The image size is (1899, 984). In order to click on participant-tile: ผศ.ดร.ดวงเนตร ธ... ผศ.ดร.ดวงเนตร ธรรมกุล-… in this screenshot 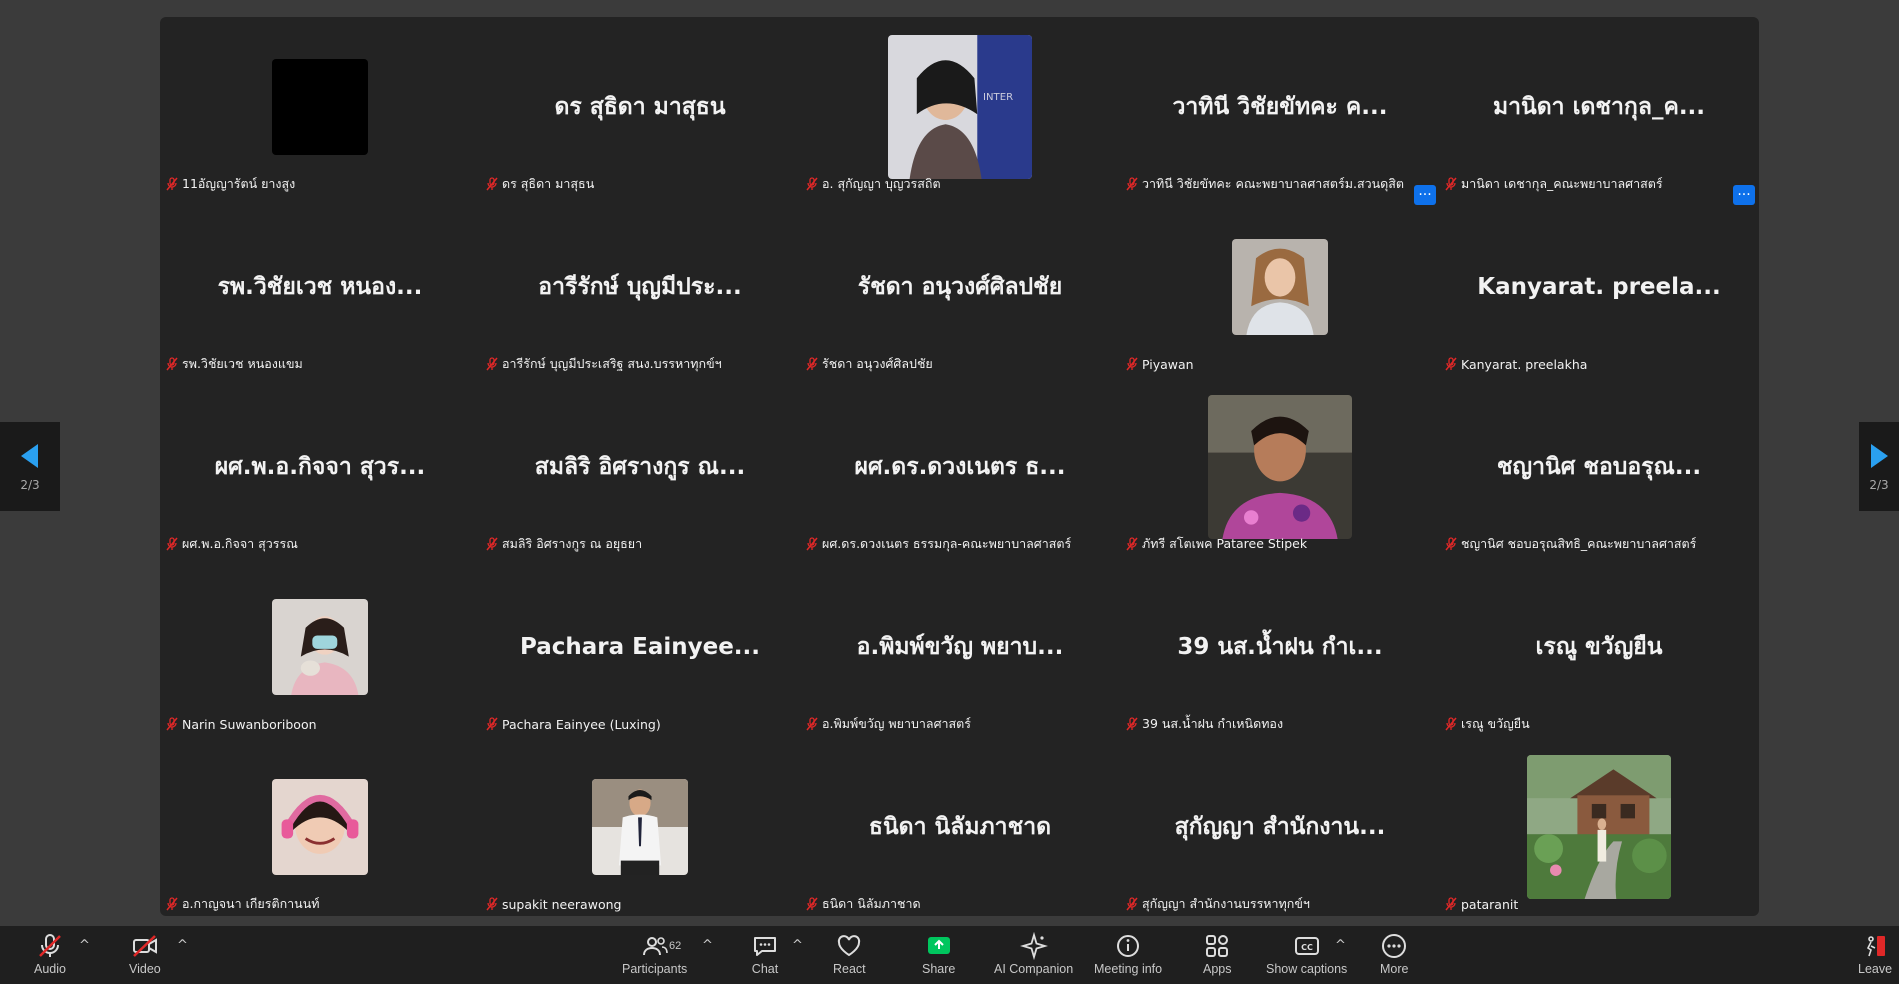, I will do `click(960, 467)`.